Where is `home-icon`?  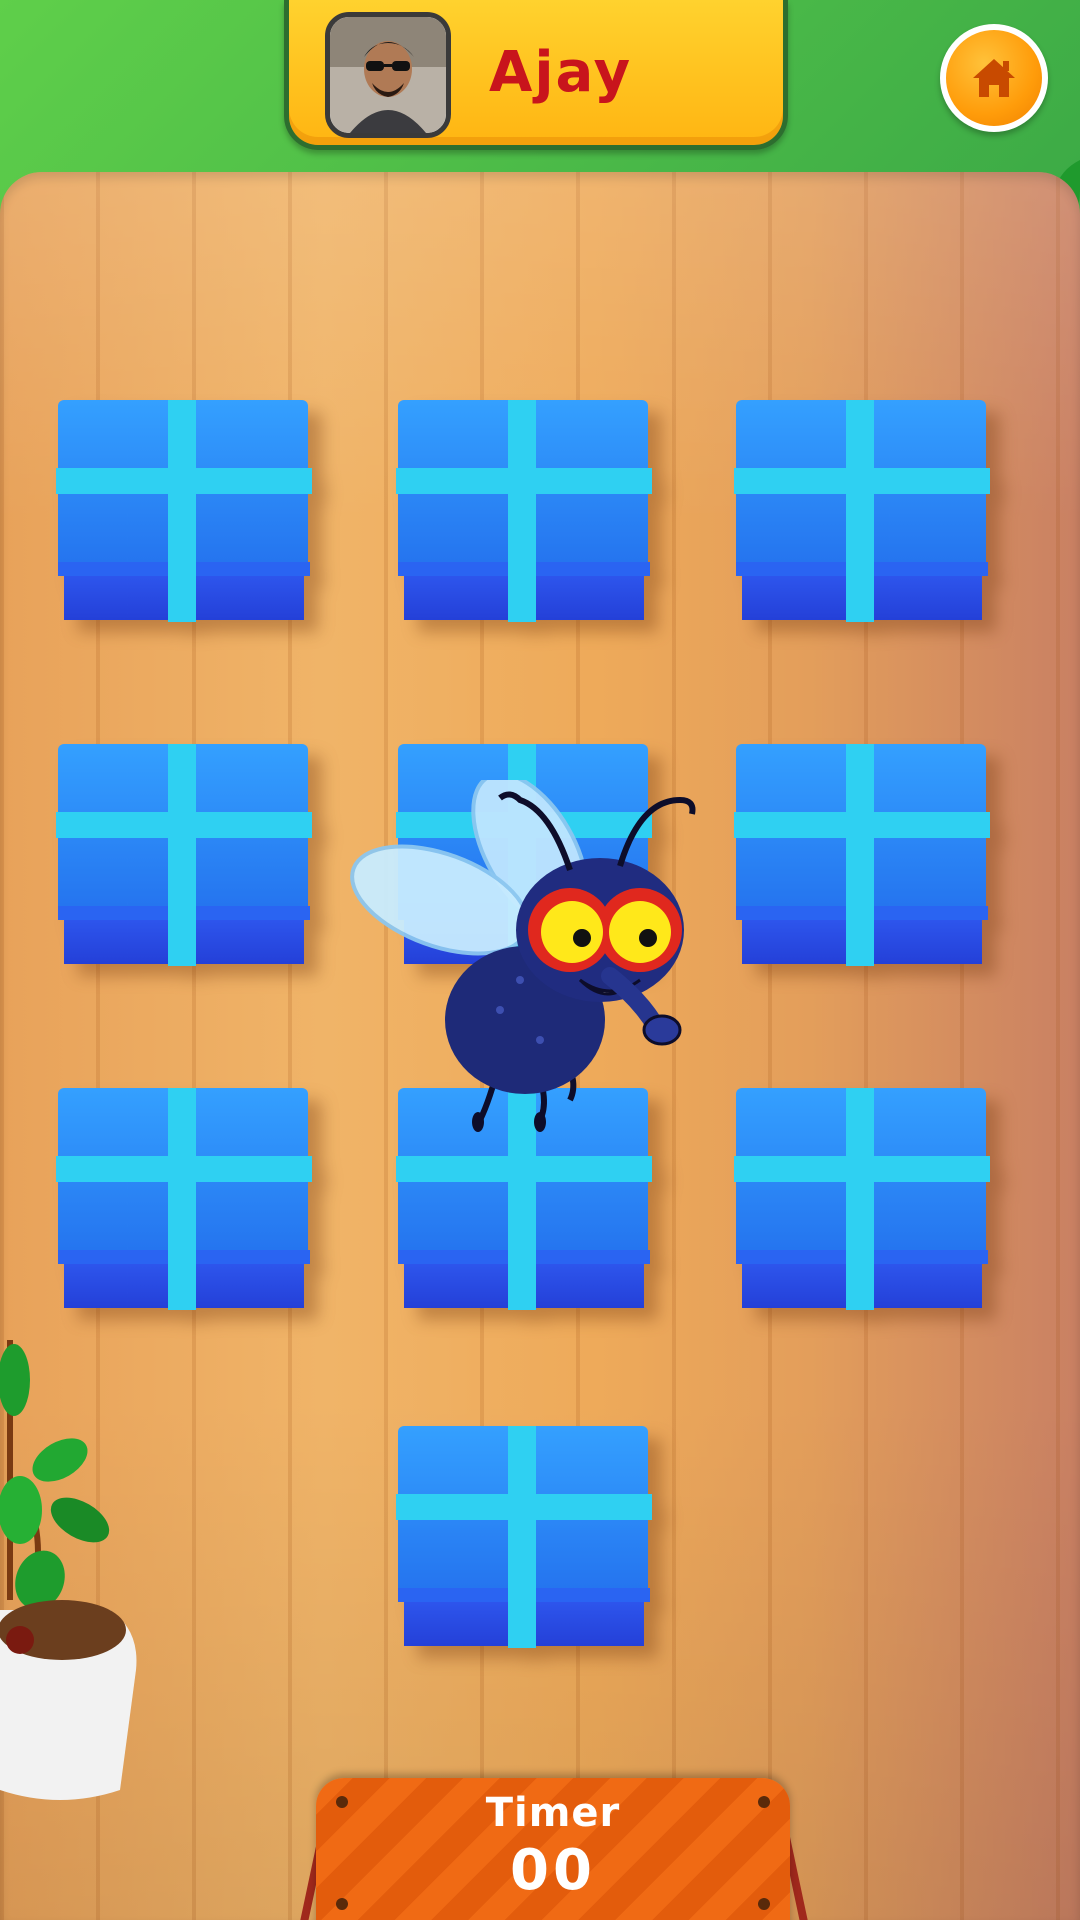
home-icon is located at coordinates (994, 78).